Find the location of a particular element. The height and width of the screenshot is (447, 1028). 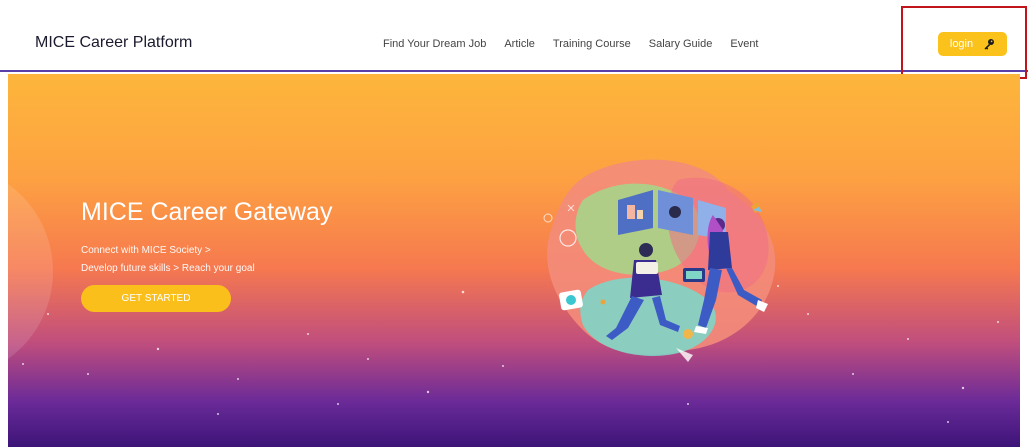

nav-find-job: Find Your Dream Job is located at coordinates (434, 44).